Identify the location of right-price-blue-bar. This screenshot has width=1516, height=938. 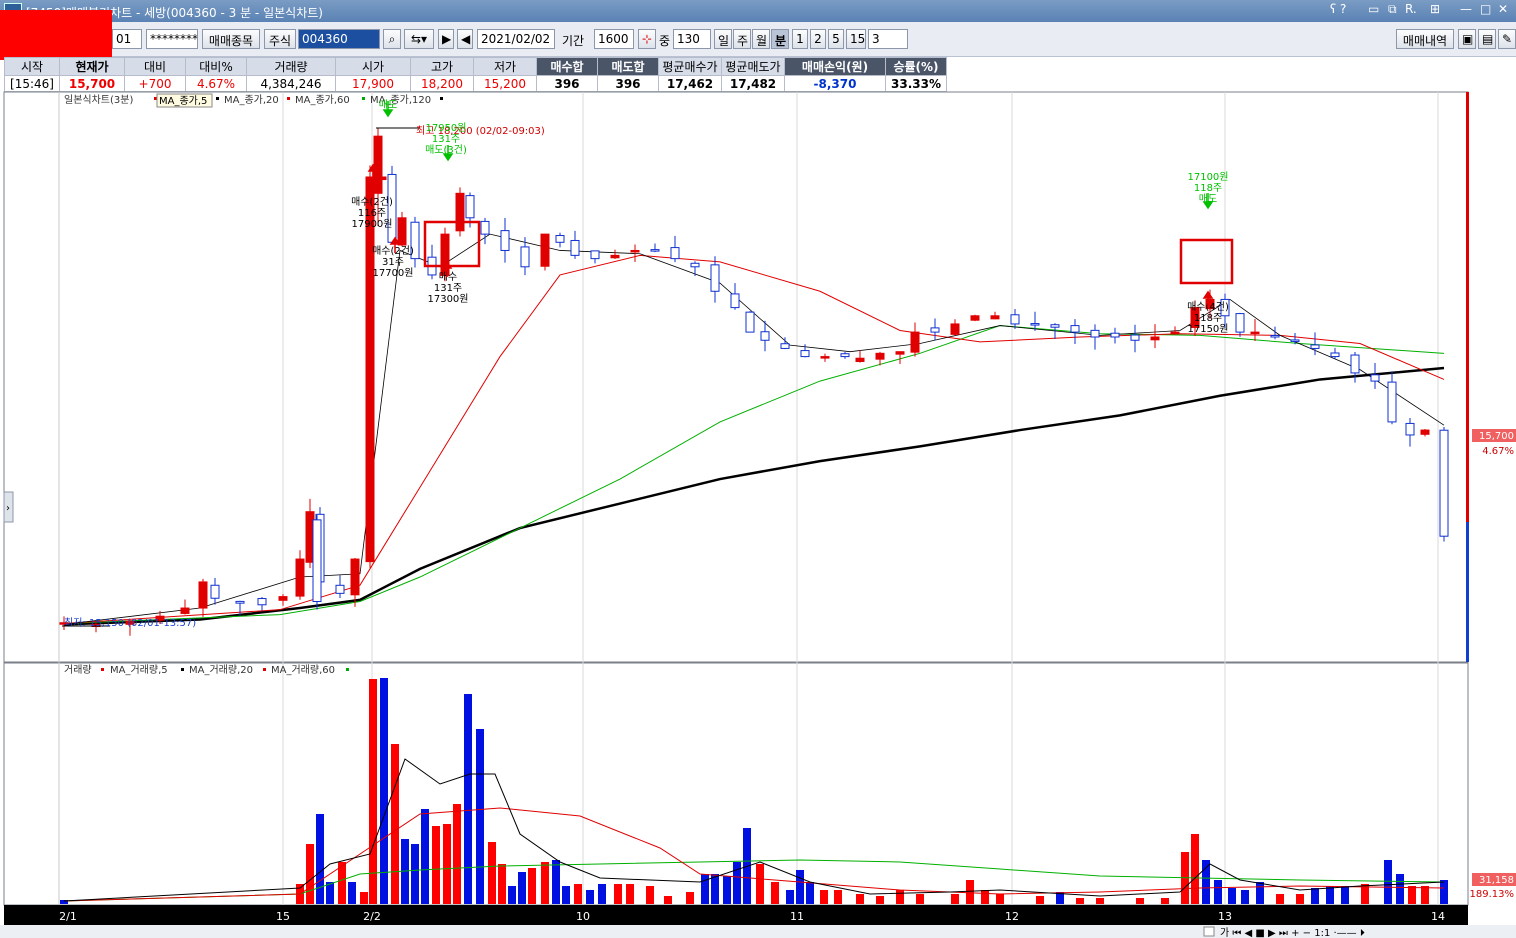
(1467, 592).